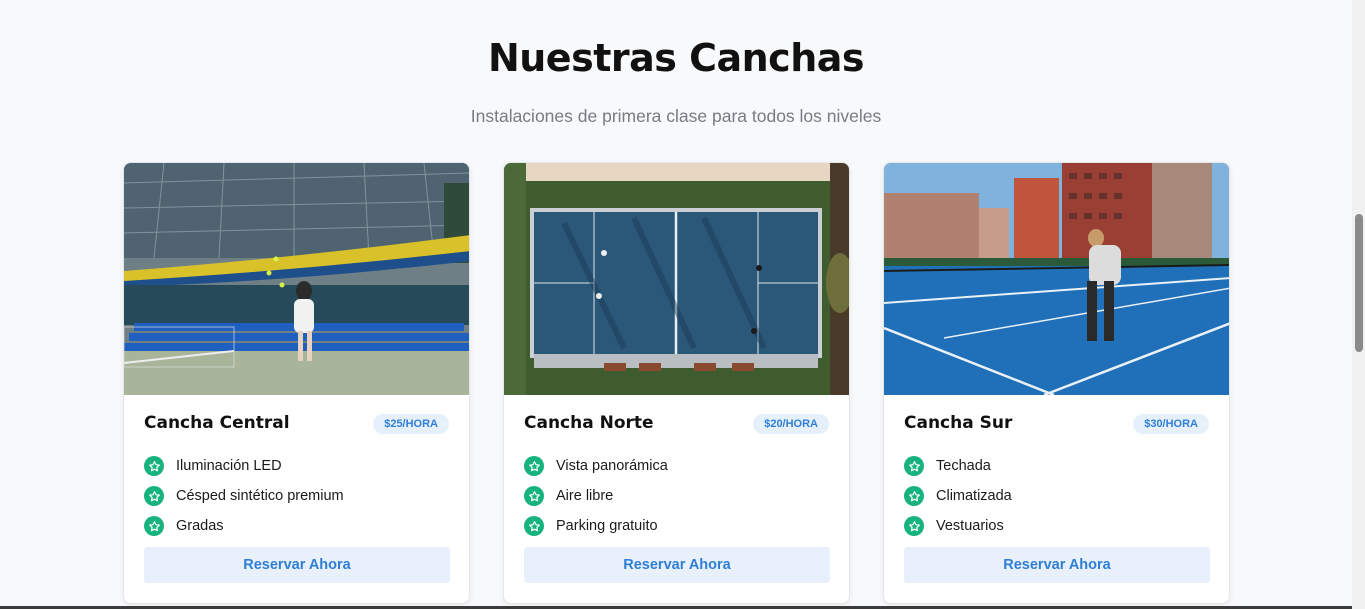  I want to click on feature-item: Parking gratuito, so click(596, 526).